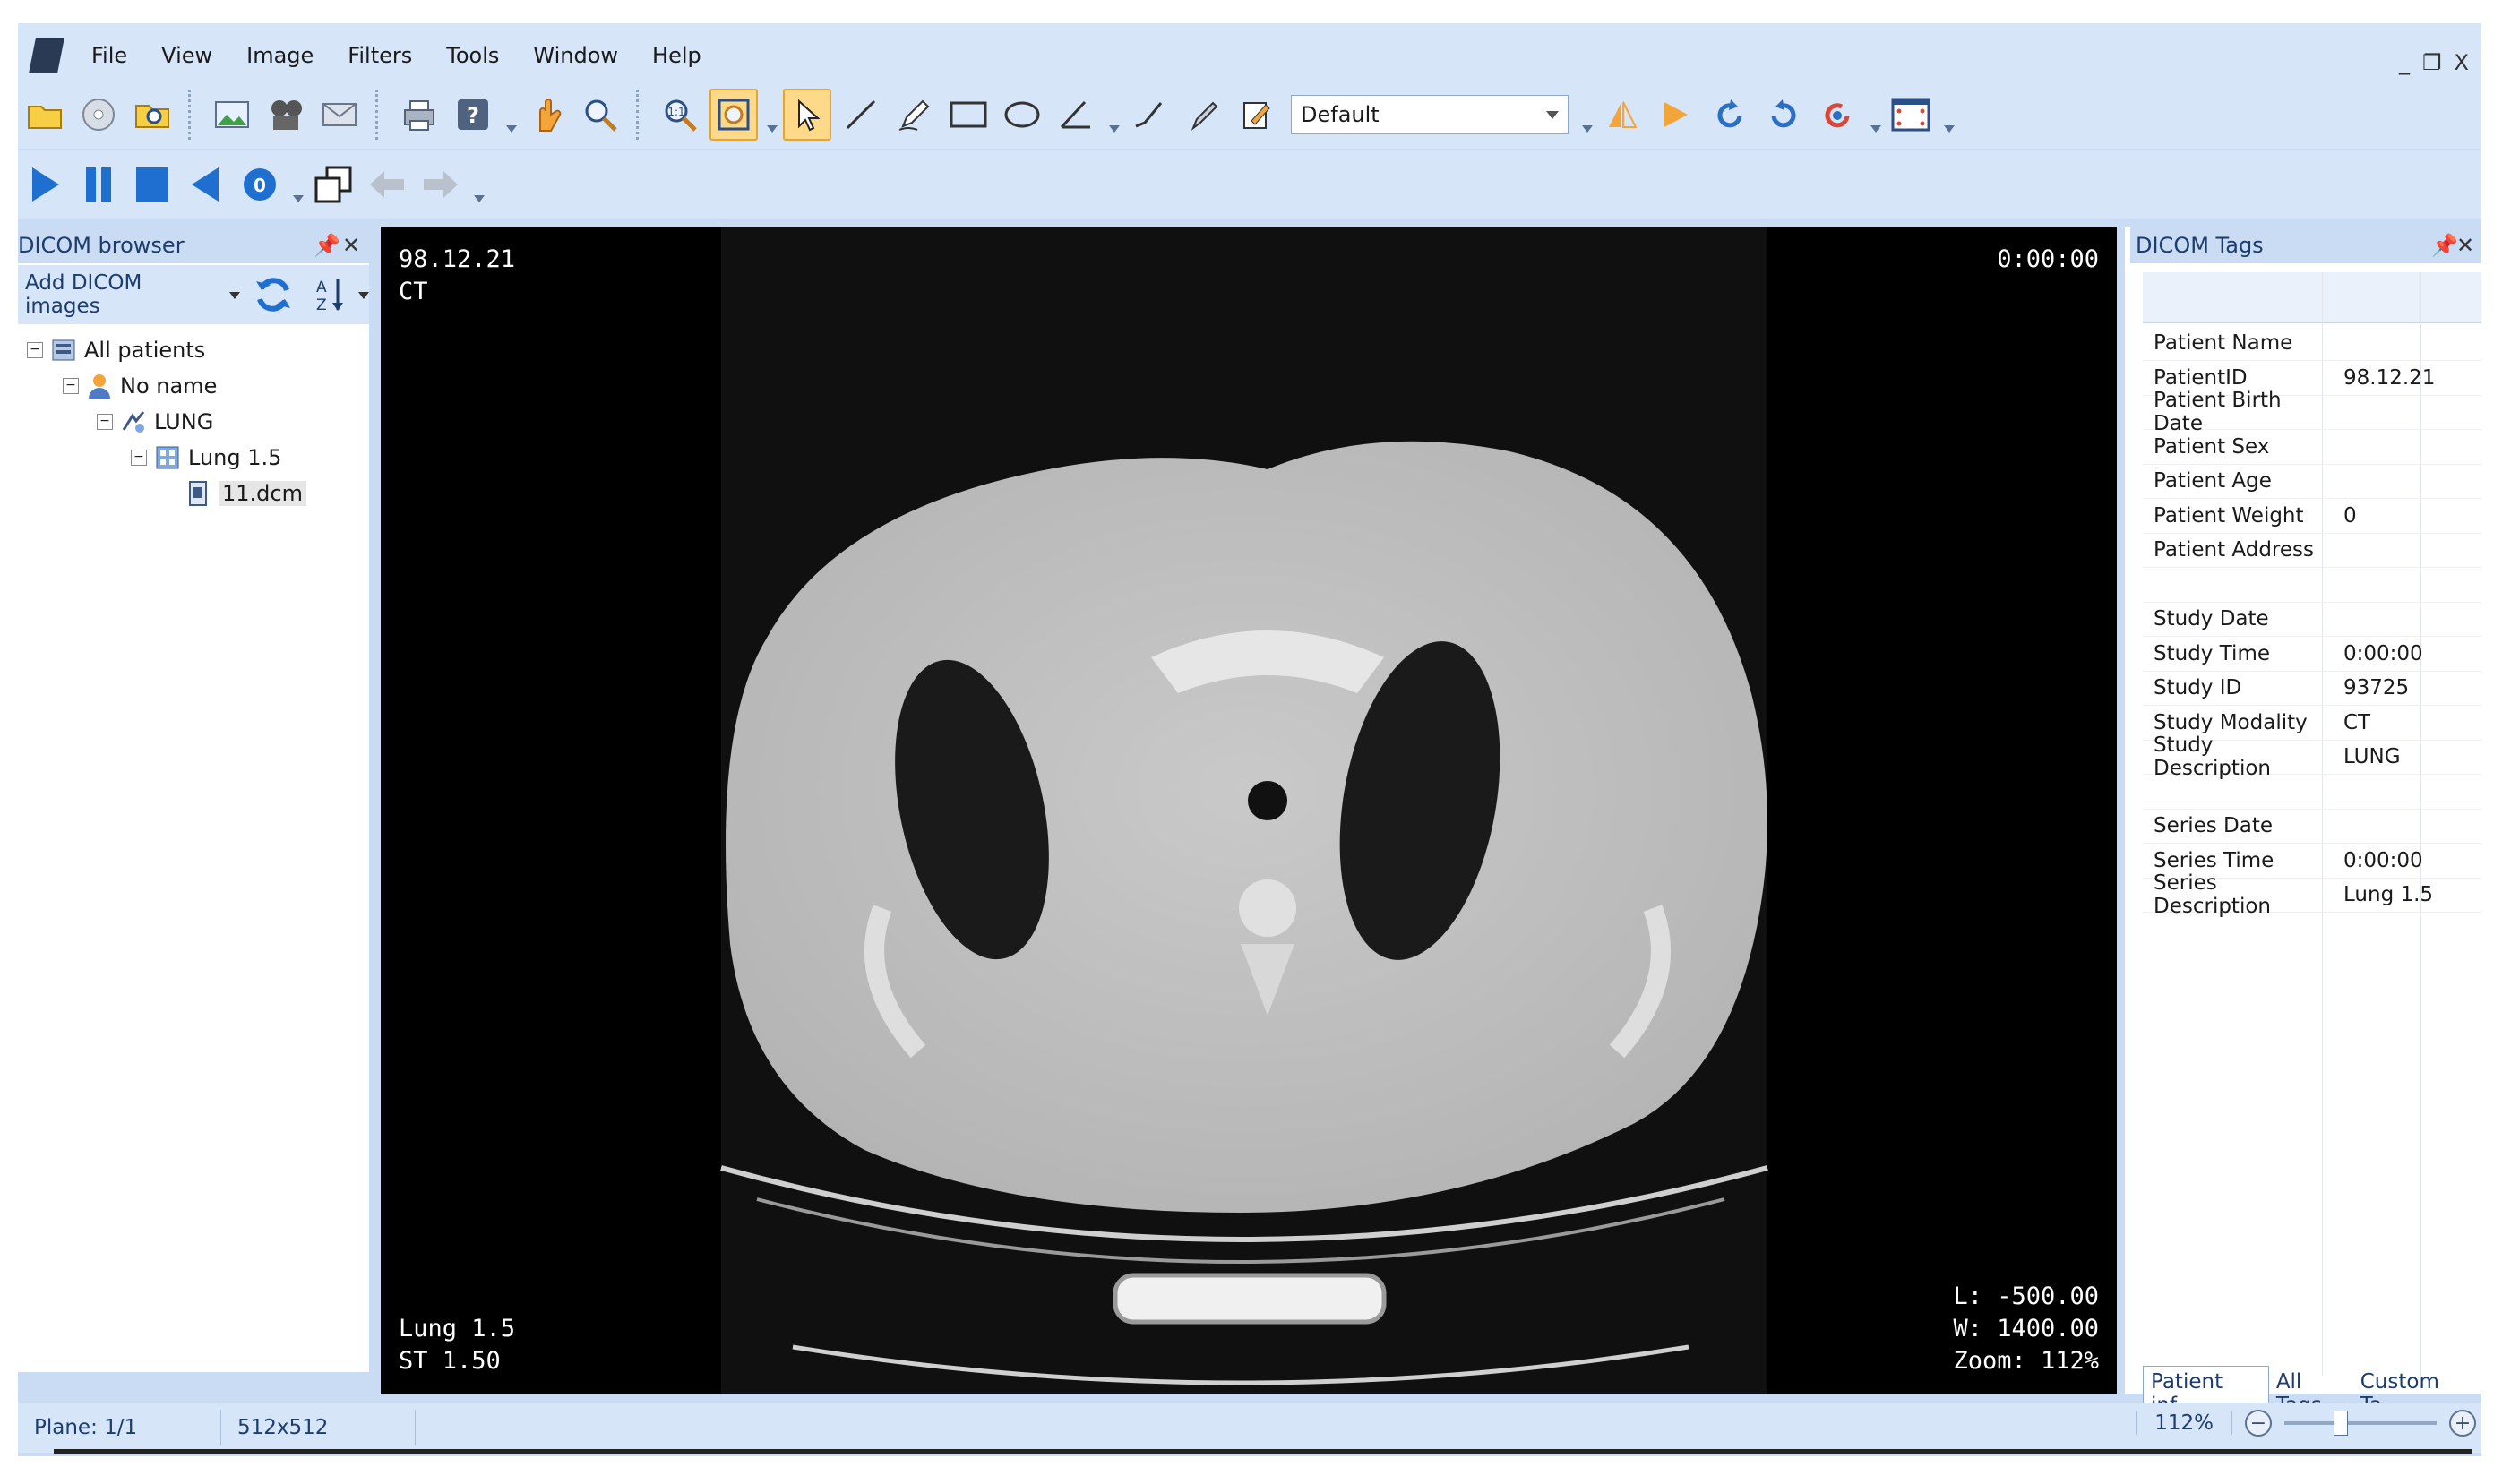  I want to click on forward-button, so click(441, 184).